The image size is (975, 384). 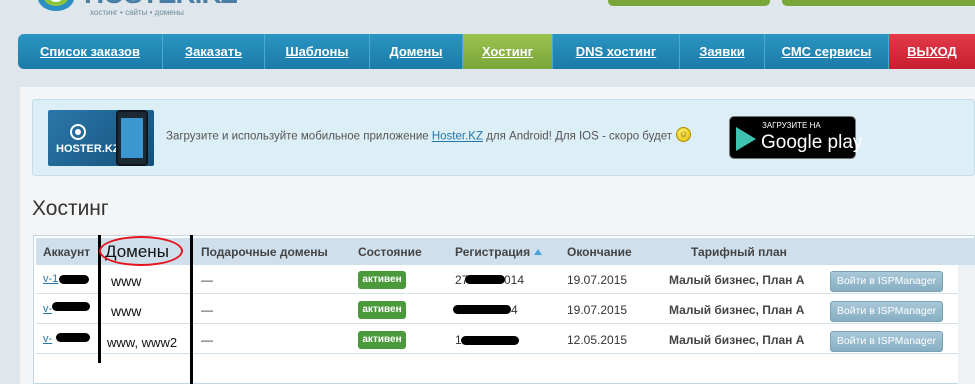 What do you see at coordinates (746, 139) in the screenshot?
I see `google-play-icon` at bounding box center [746, 139].